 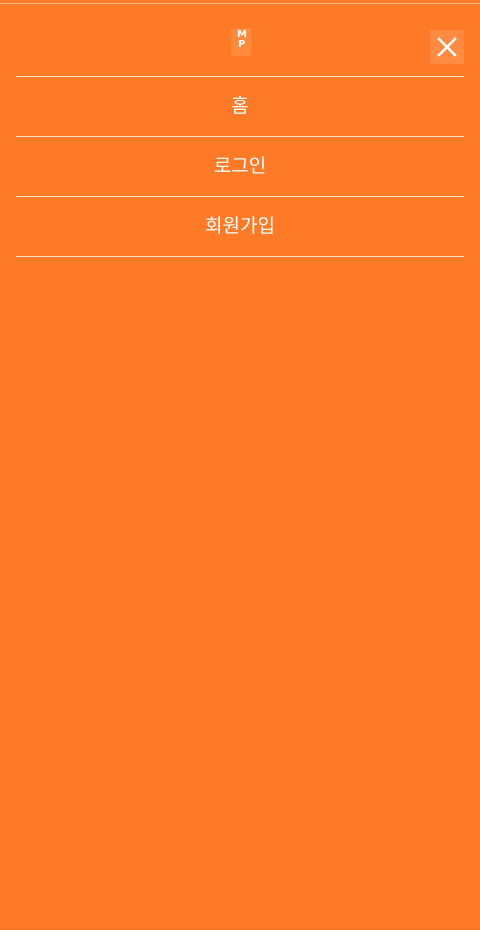 I want to click on menu-header: M P, so click(x=240, y=41).